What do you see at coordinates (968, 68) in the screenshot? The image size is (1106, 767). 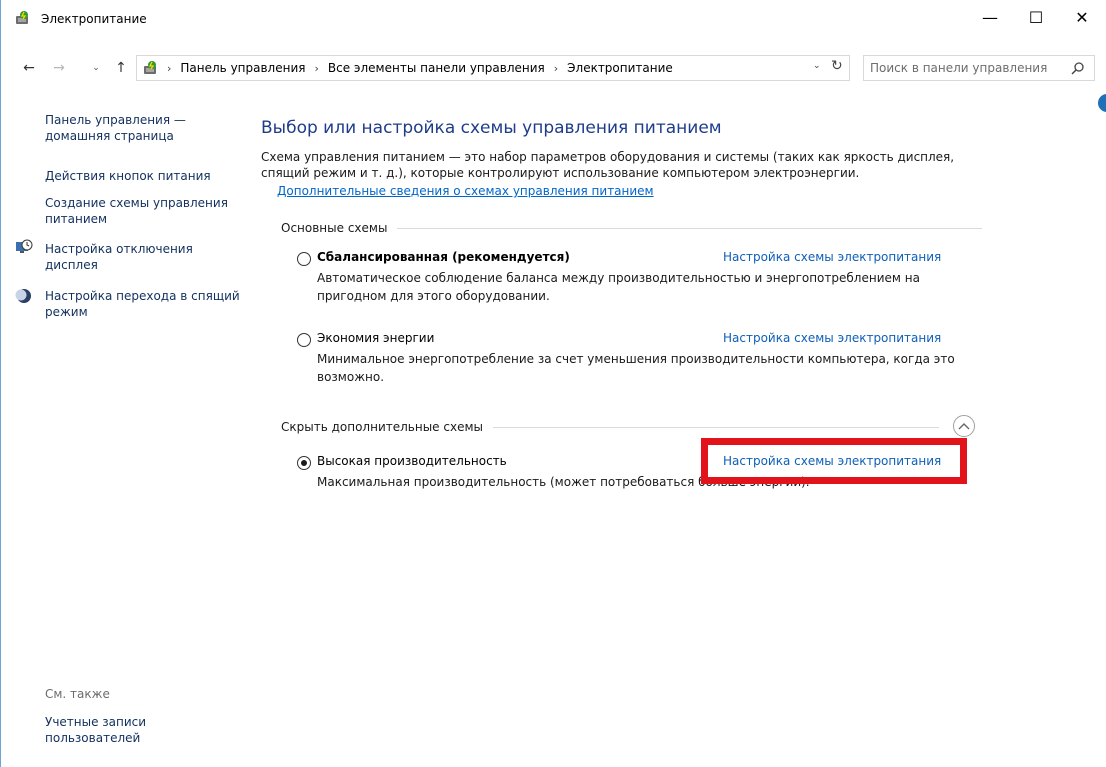 I see `search-input` at bounding box center [968, 68].